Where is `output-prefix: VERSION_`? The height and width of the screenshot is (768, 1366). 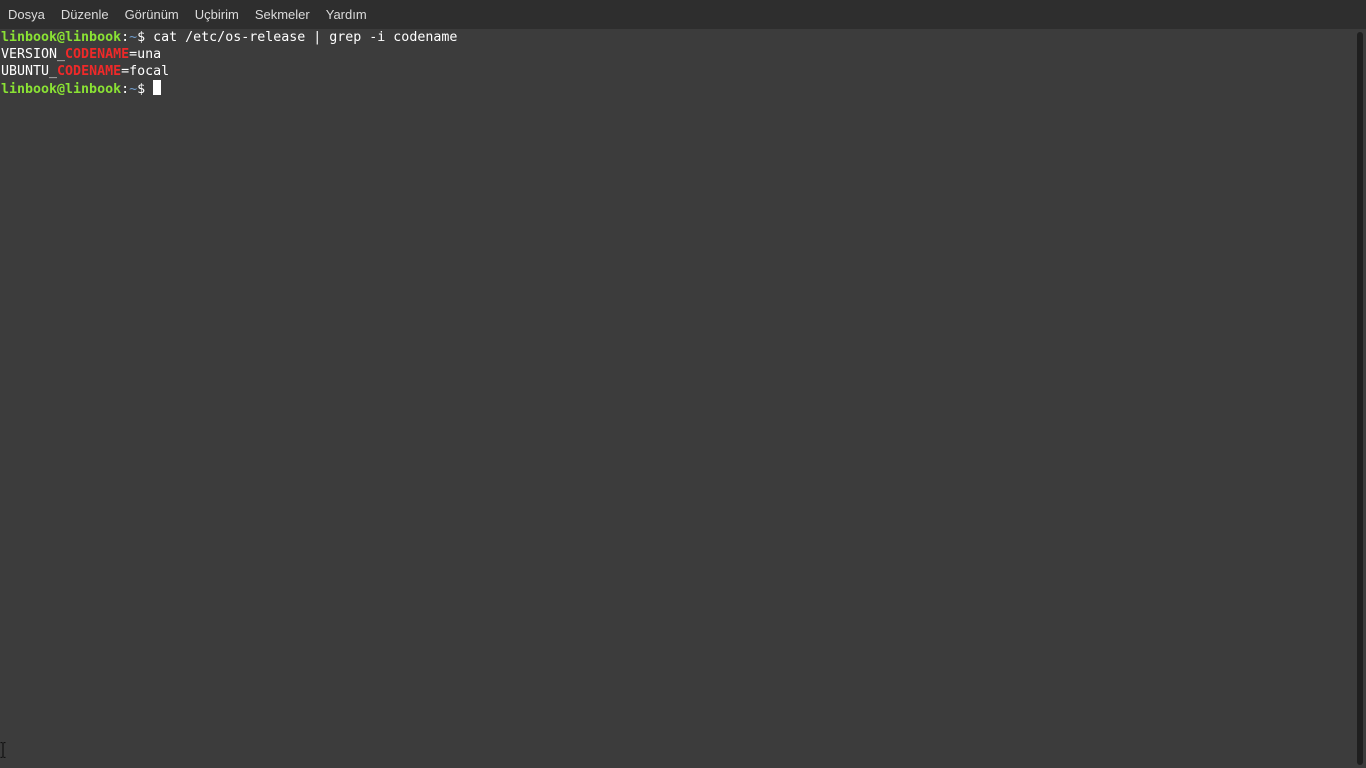 output-prefix: VERSION_ is located at coordinates (33, 54).